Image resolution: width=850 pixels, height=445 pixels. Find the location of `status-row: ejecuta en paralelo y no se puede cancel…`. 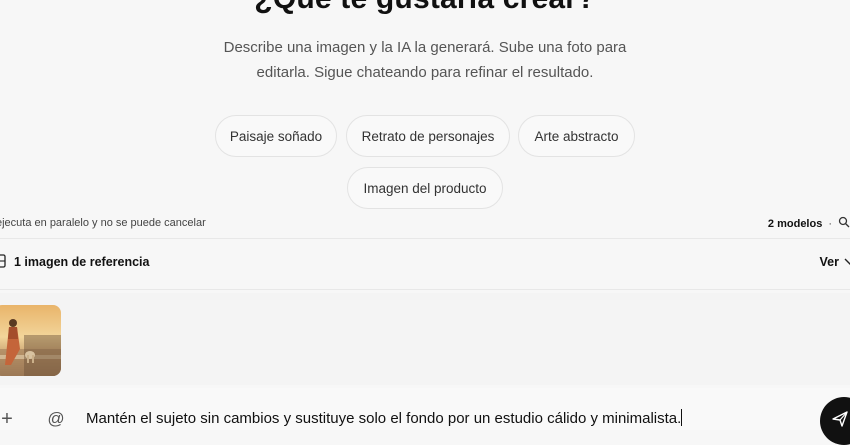

status-row: ejecuta en paralelo y no se puede cancel… is located at coordinates (425, 224).